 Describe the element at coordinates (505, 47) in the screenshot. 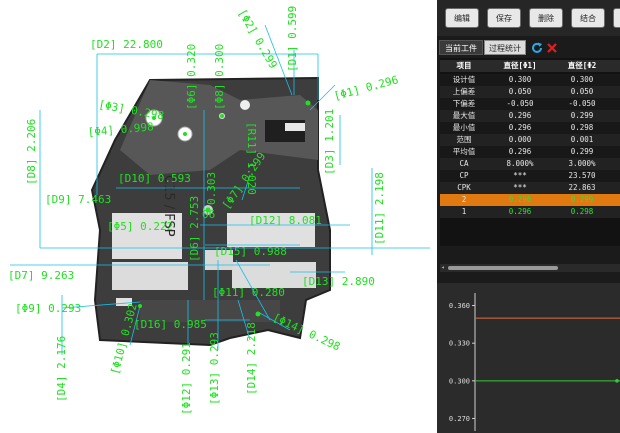

I see `tab-process-statistics: 过程统计` at that location.